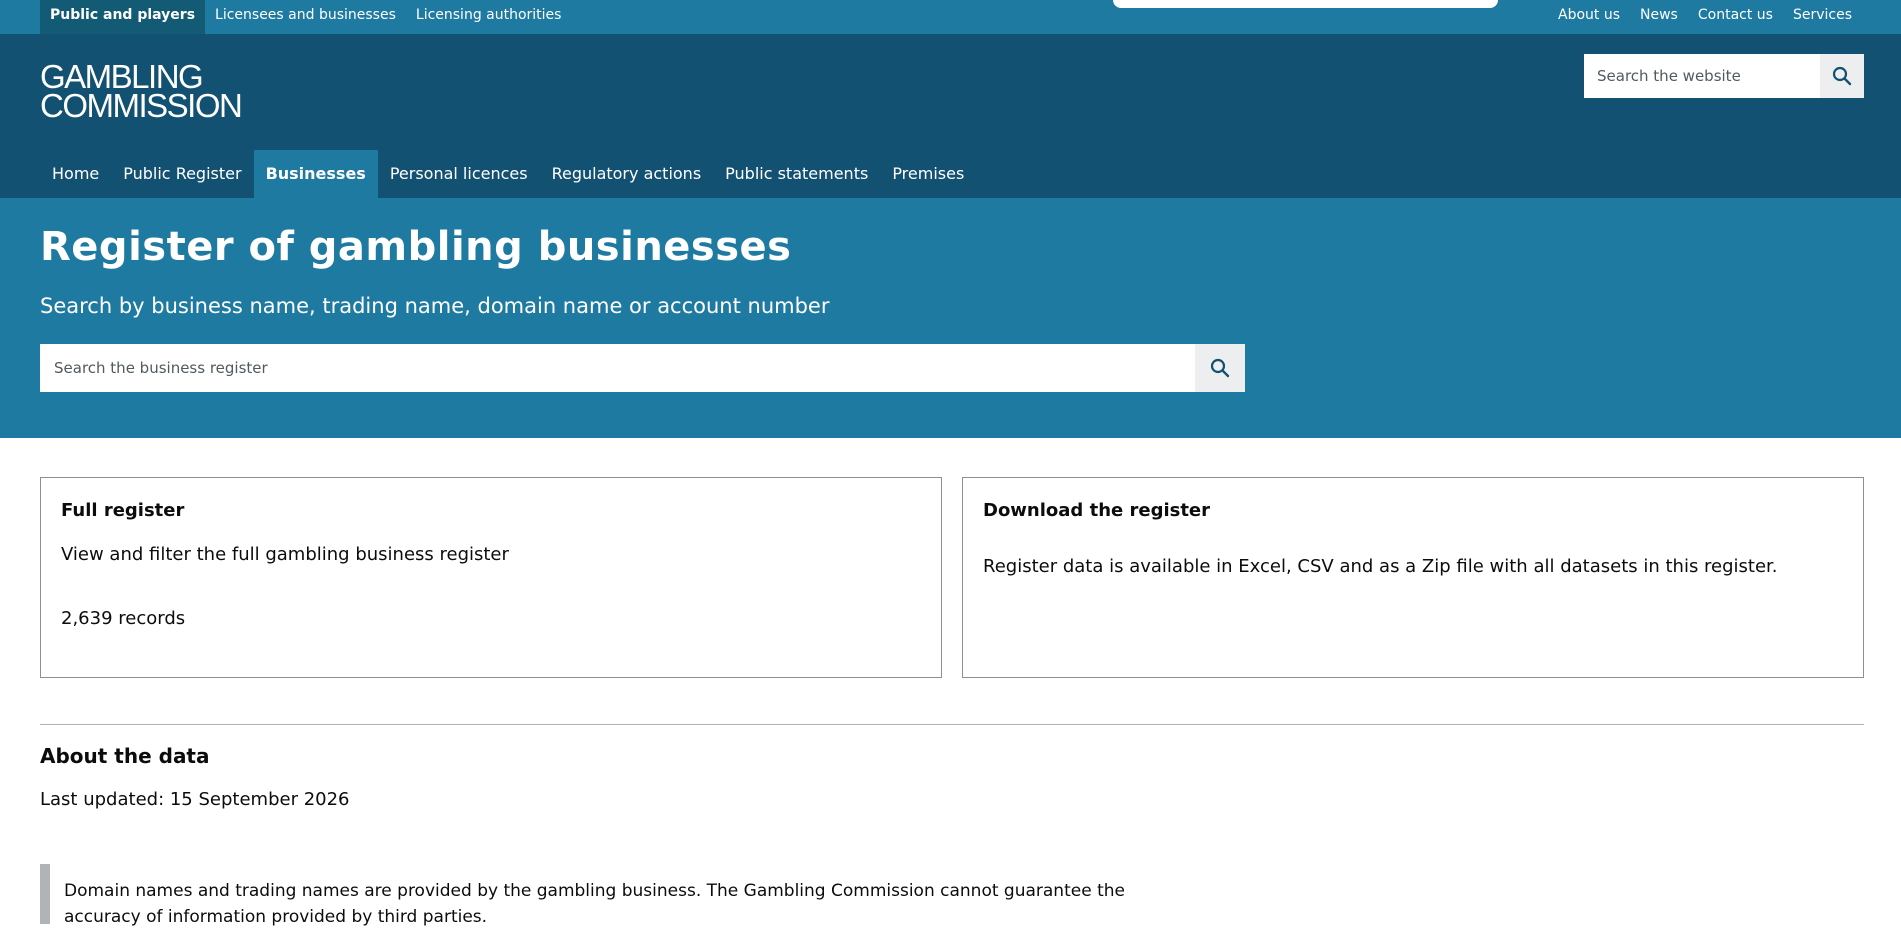 The height and width of the screenshot is (930, 1901). Describe the element at coordinates (122, 510) in the screenshot. I see `full-register-title: Full register` at that location.